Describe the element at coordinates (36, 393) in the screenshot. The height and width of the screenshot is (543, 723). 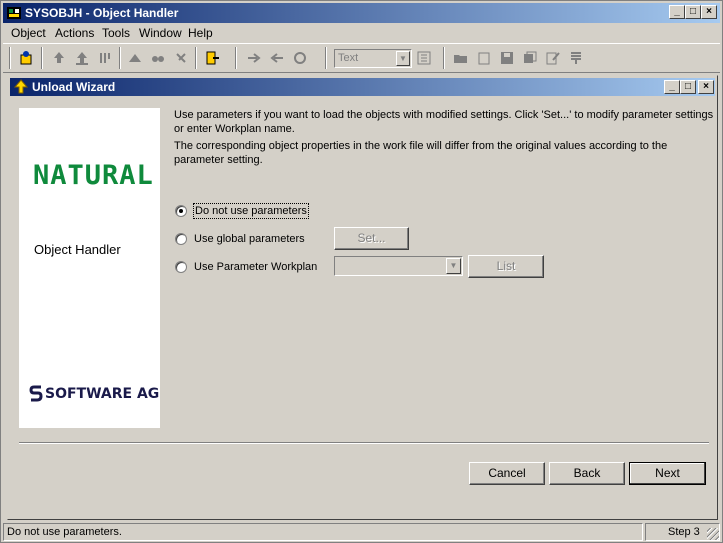
I see `software-ag-mark-icon` at that location.